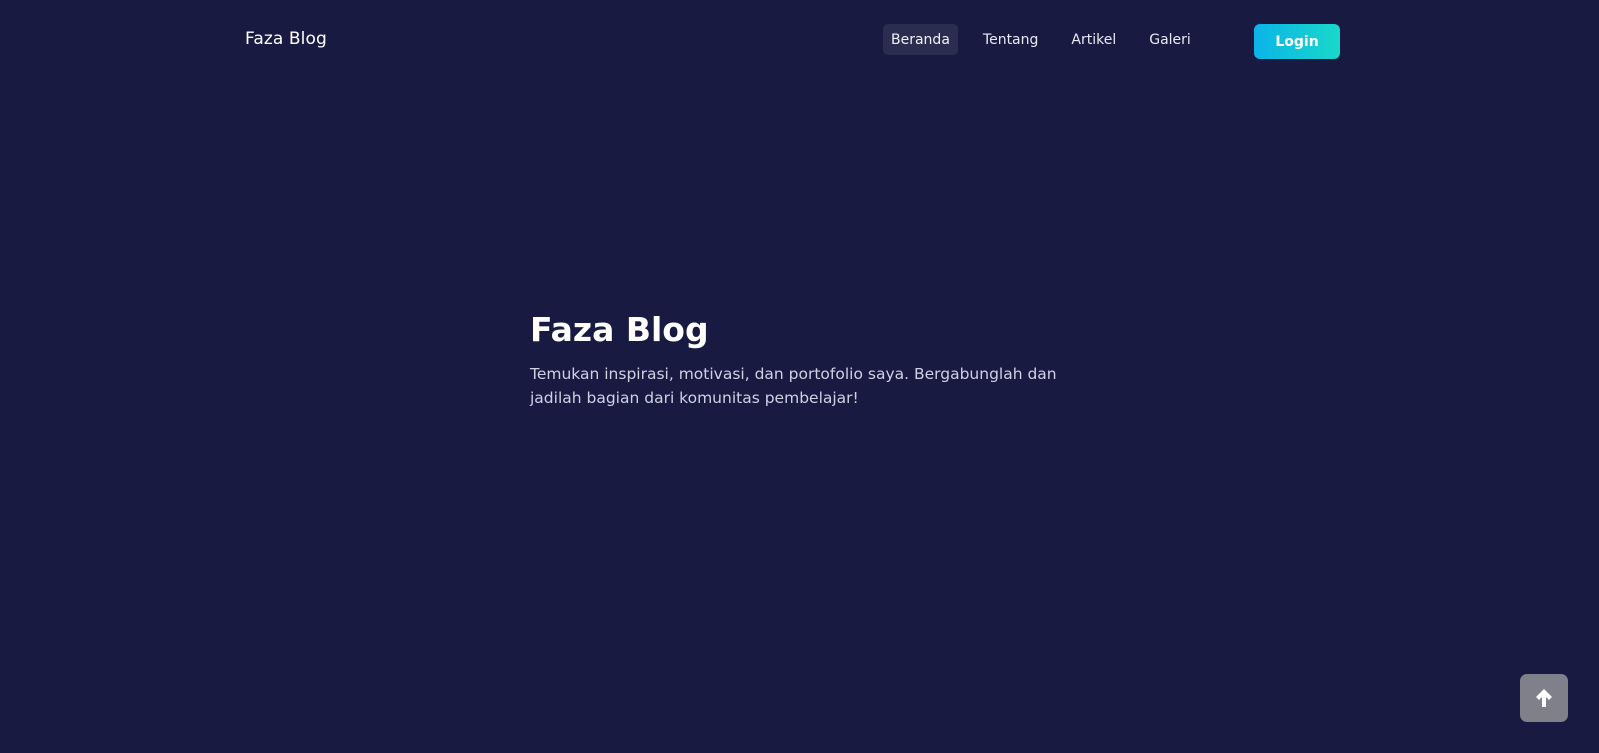 The image size is (1599, 753). I want to click on arrow-up-icon, so click(1544, 698).